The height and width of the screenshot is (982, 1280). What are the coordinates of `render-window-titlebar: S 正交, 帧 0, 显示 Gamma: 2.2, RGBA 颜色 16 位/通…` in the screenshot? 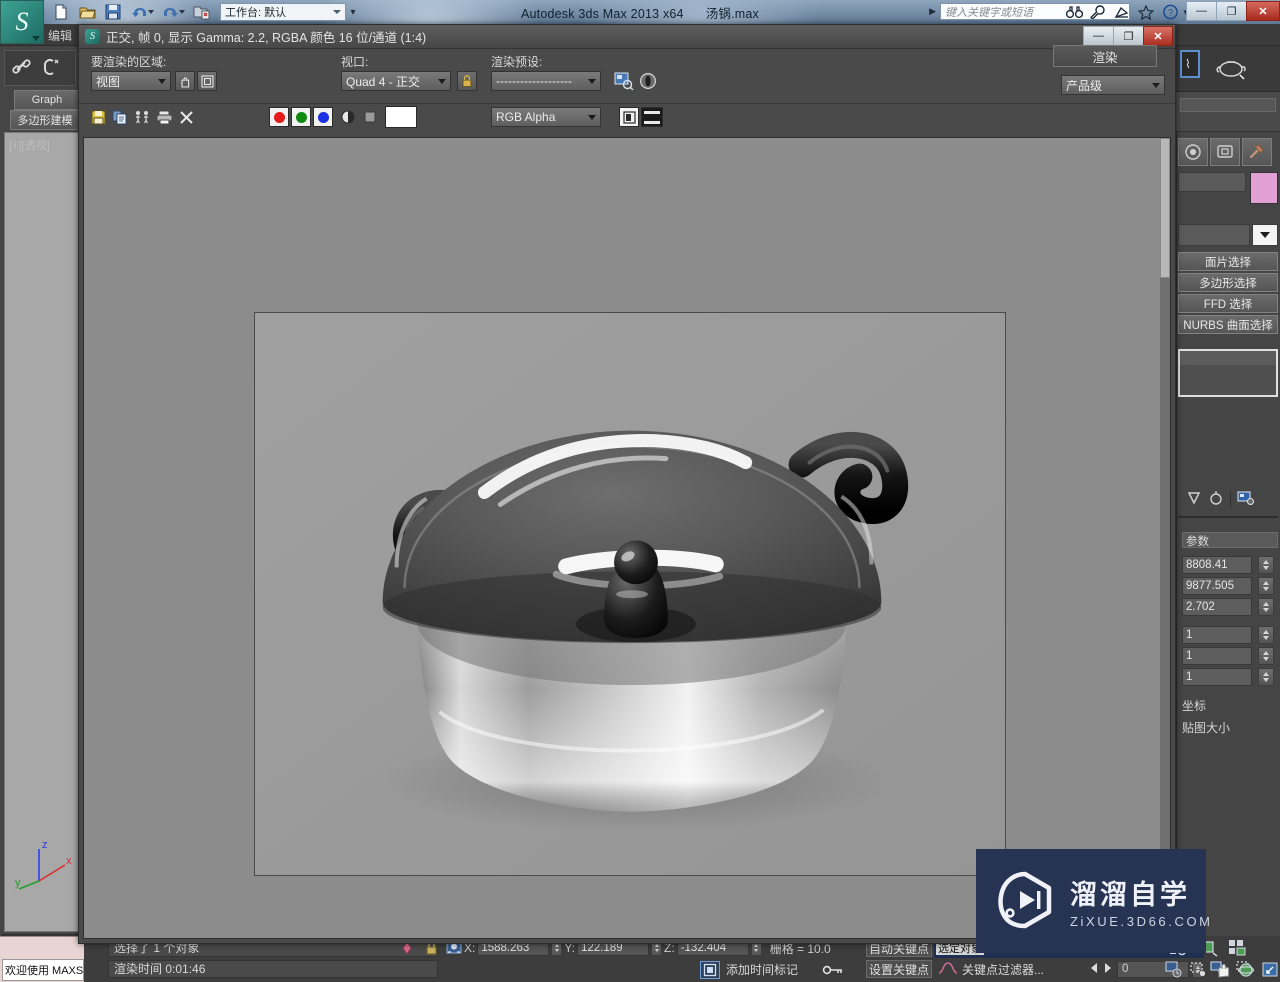 It's located at (627, 37).